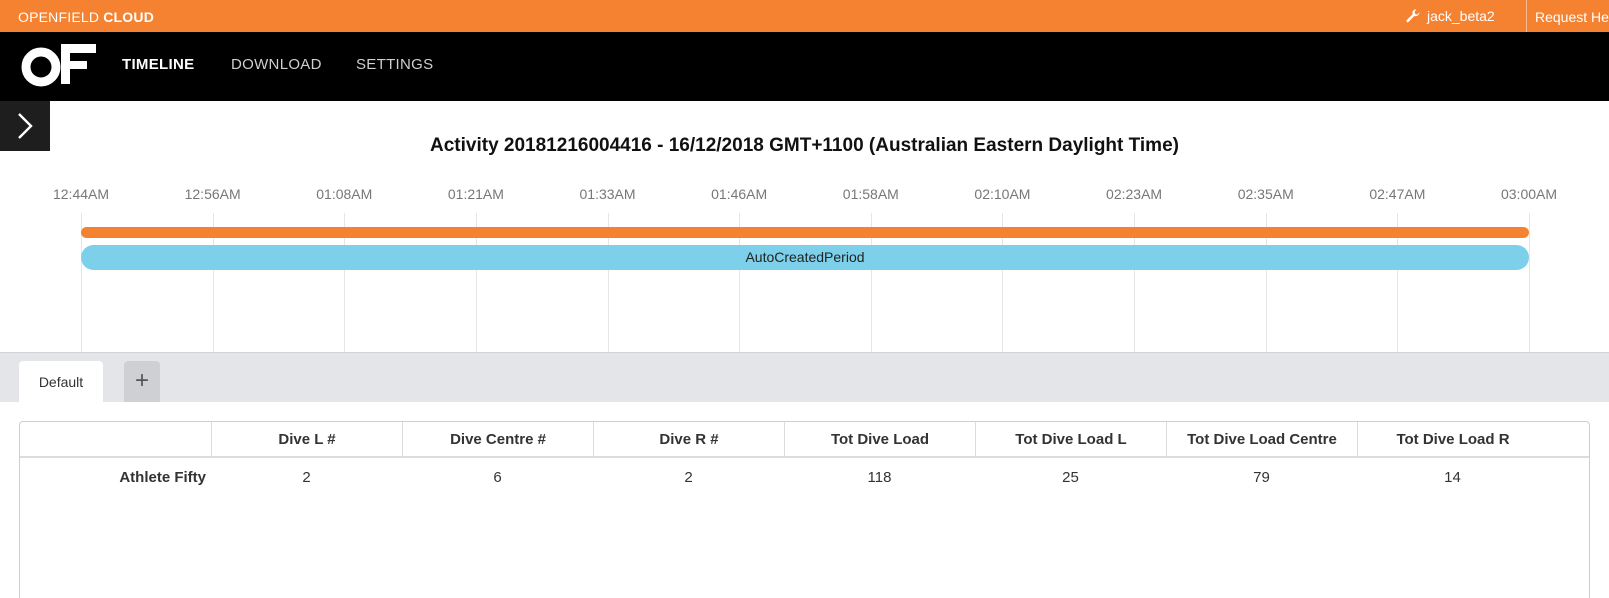  I want to click on timeline-tick-label: 02:10AM, so click(1002, 194).